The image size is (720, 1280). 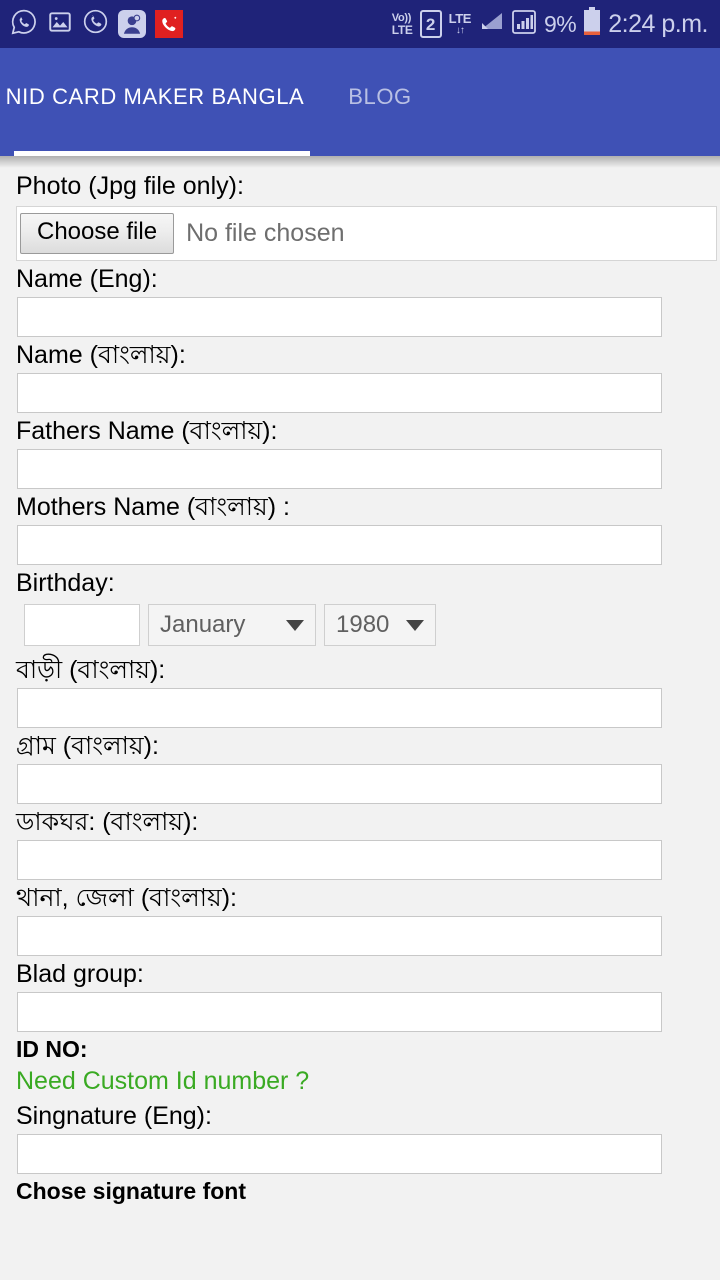 I want to click on birthday-year-select: 1980, so click(x=380, y=625).